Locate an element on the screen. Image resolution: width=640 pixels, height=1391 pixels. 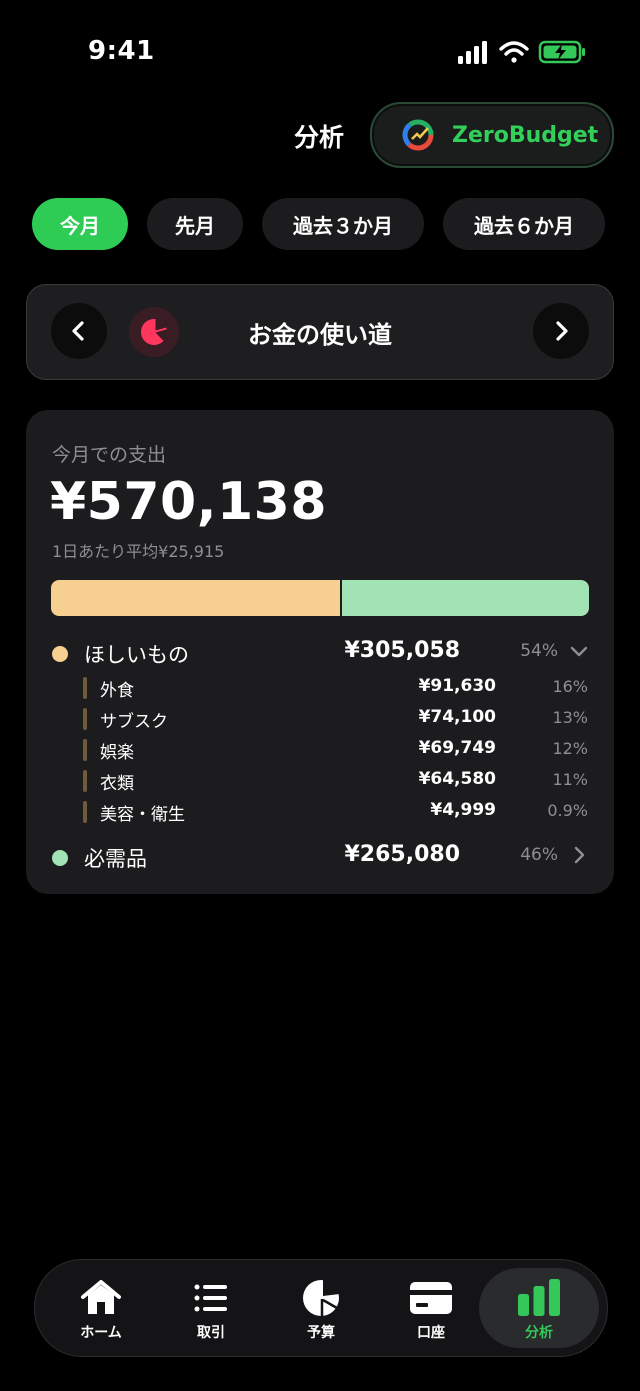
category-row-wants: ほしいもの ¥305,058 54% is located at coordinates (320, 654).